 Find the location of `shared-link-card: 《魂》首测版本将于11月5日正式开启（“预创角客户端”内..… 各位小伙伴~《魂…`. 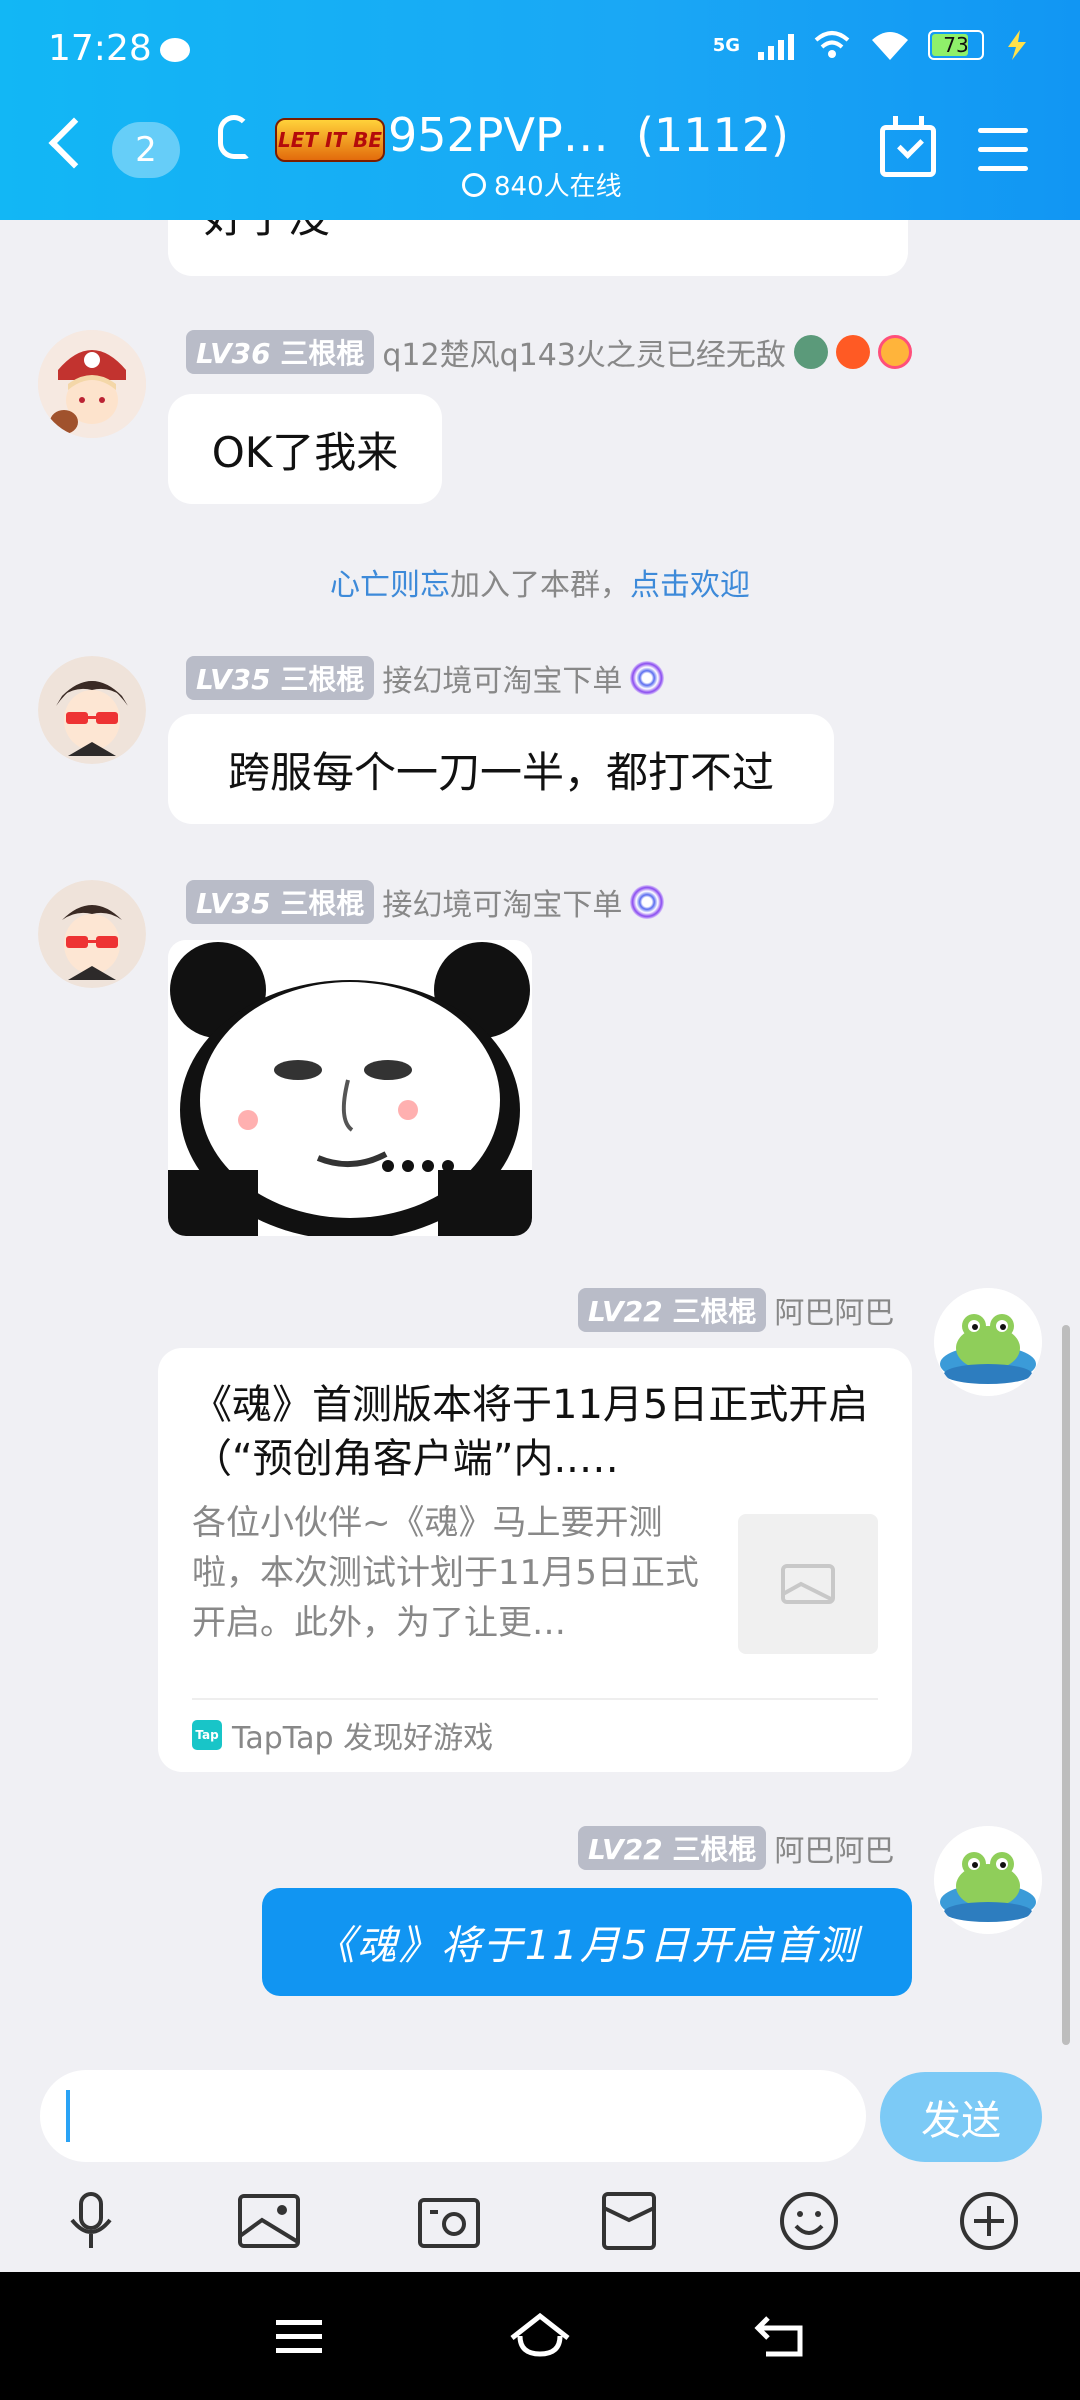

shared-link-card: 《魂》首测版本将于11月5日正式开启（“预创角客户端”内..… 各位小伙伴~《魂… is located at coordinates (535, 1560).